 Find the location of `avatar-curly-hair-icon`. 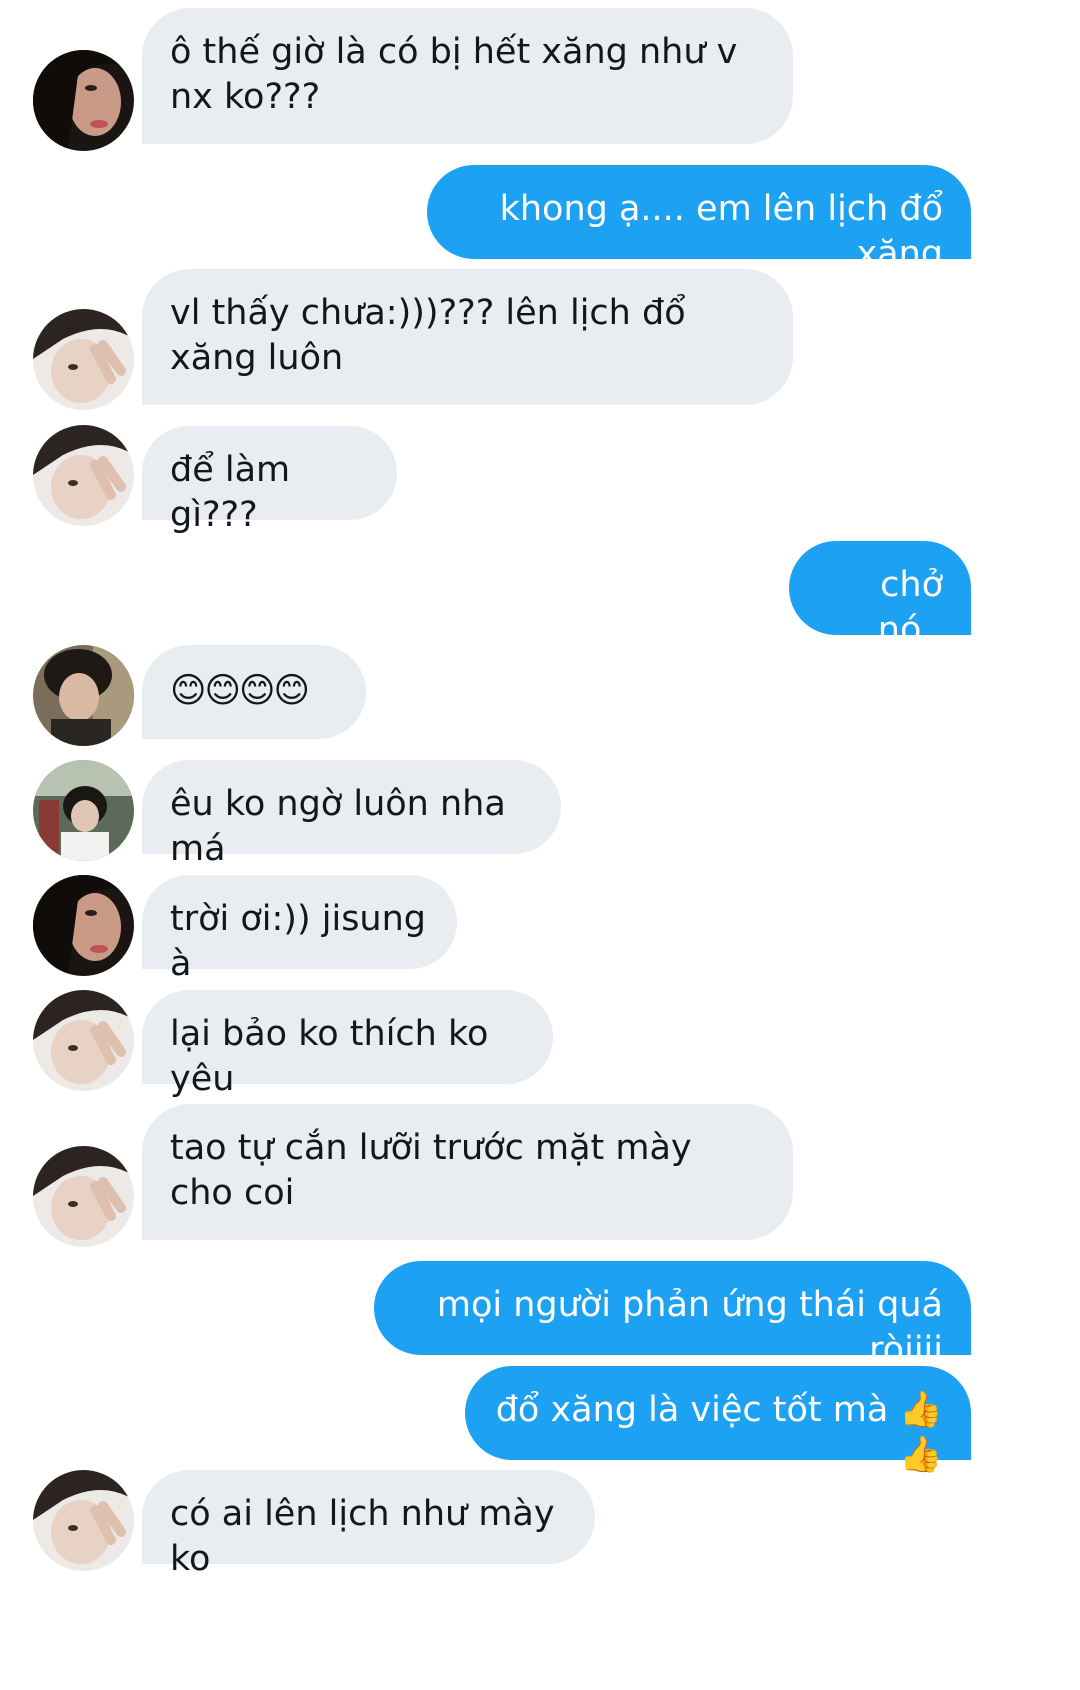

avatar-curly-hair-icon is located at coordinates (83, 695).